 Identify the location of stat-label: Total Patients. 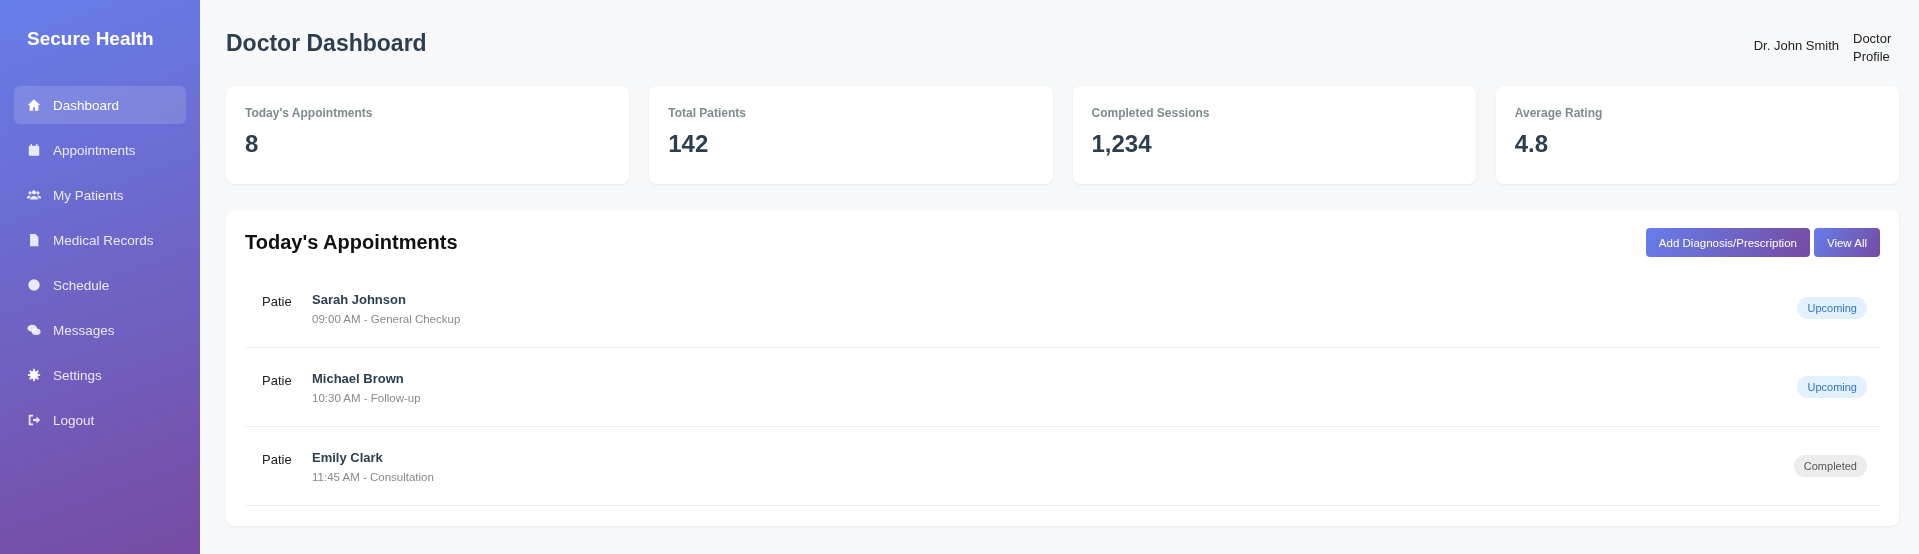
(708, 113).